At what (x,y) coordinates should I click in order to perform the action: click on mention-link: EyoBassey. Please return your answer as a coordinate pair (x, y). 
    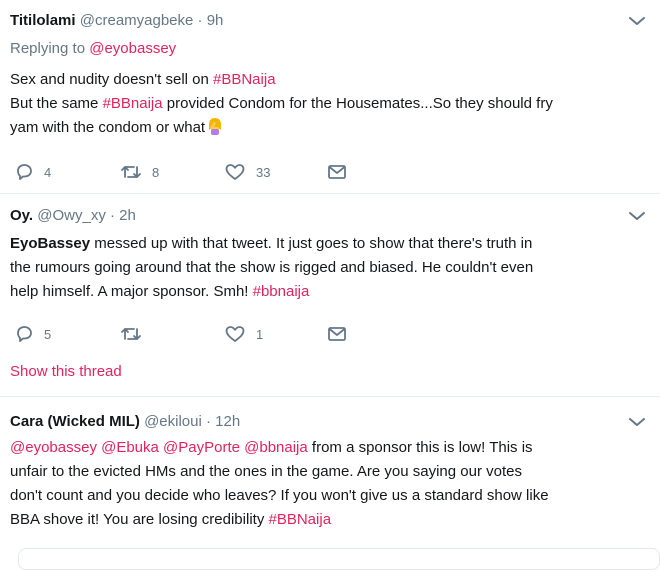
    Looking at the image, I should click on (50, 243).